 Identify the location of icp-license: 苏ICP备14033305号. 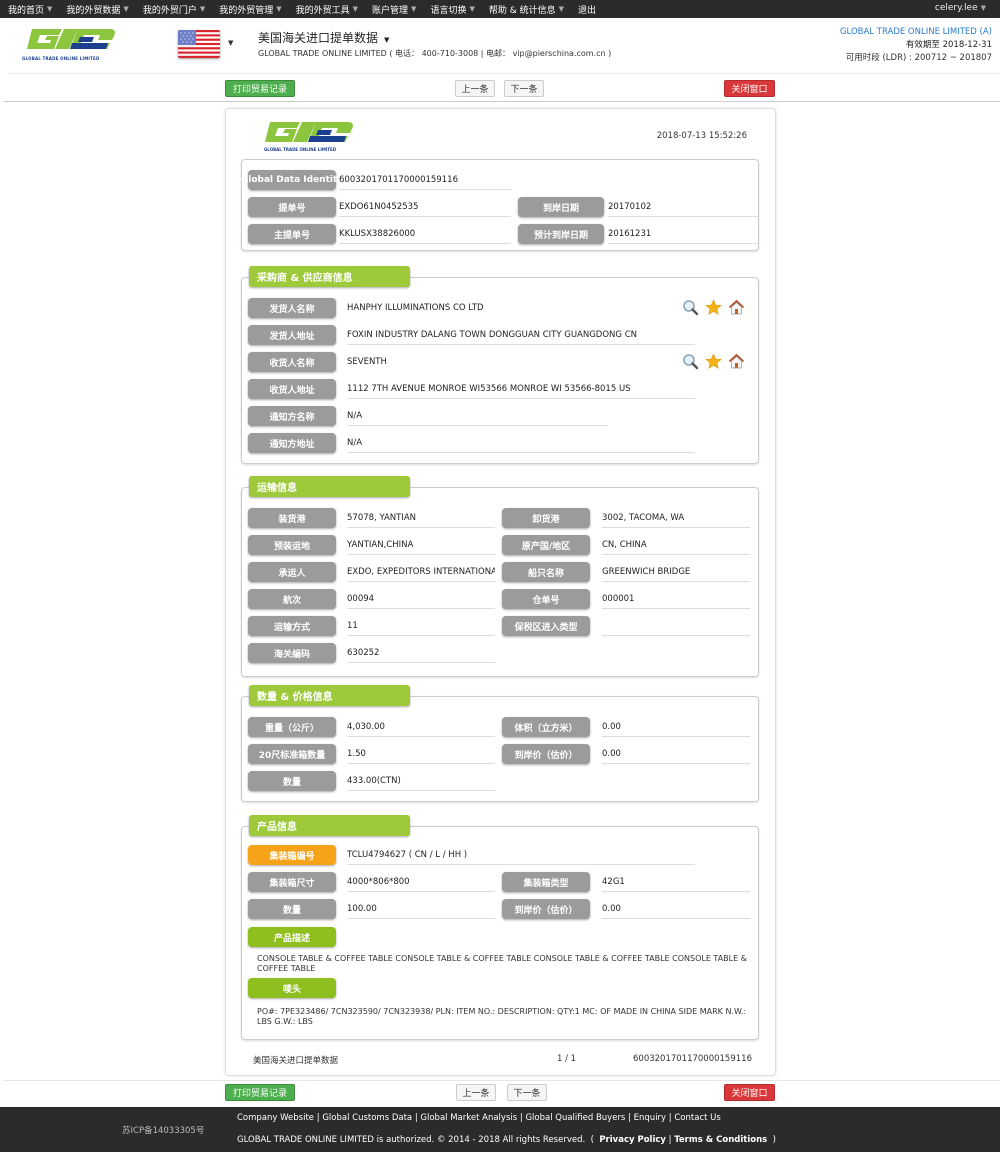
(163, 1131).